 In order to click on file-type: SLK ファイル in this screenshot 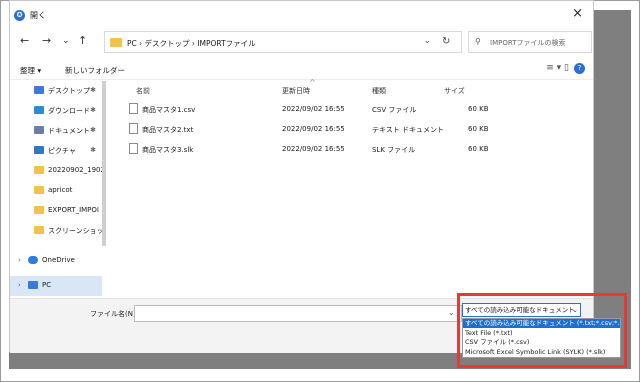, I will do `click(394, 150)`.